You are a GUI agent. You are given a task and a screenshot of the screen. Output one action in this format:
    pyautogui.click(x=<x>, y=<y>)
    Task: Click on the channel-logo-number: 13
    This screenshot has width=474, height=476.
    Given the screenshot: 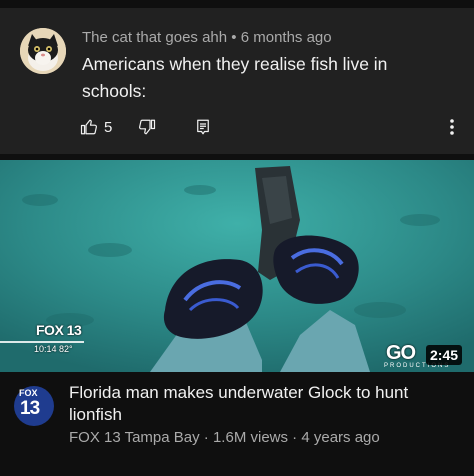 What is the action you would take?
    pyautogui.click(x=30, y=408)
    